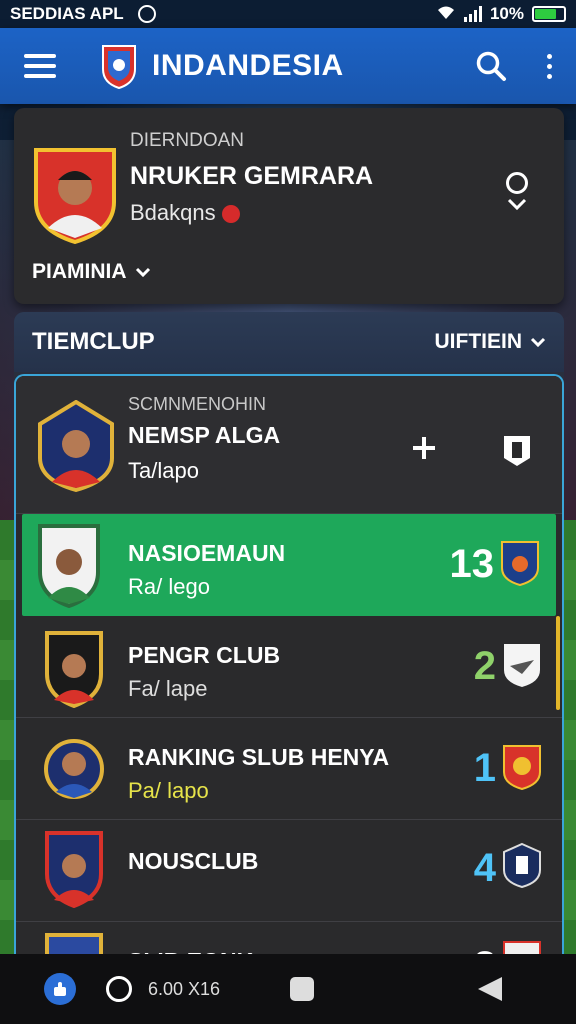 The image size is (576, 1024). What do you see at coordinates (93, 341) in the screenshot?
I see `team-panel-title: TIEMCLUP` at bounding box center [93, 341].